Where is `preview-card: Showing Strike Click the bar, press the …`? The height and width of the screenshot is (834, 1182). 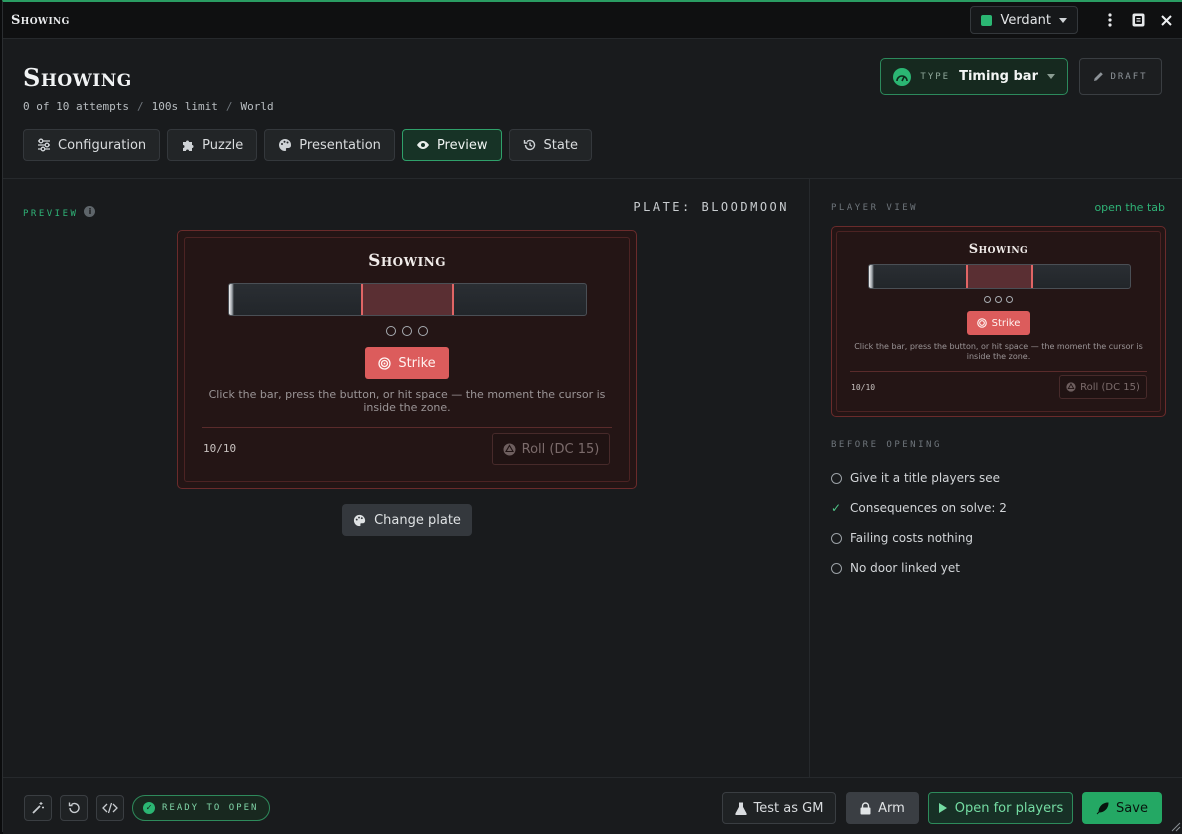 preview-card: Showing Strike Click the bar, press the … is located at coordinates (407, 359).